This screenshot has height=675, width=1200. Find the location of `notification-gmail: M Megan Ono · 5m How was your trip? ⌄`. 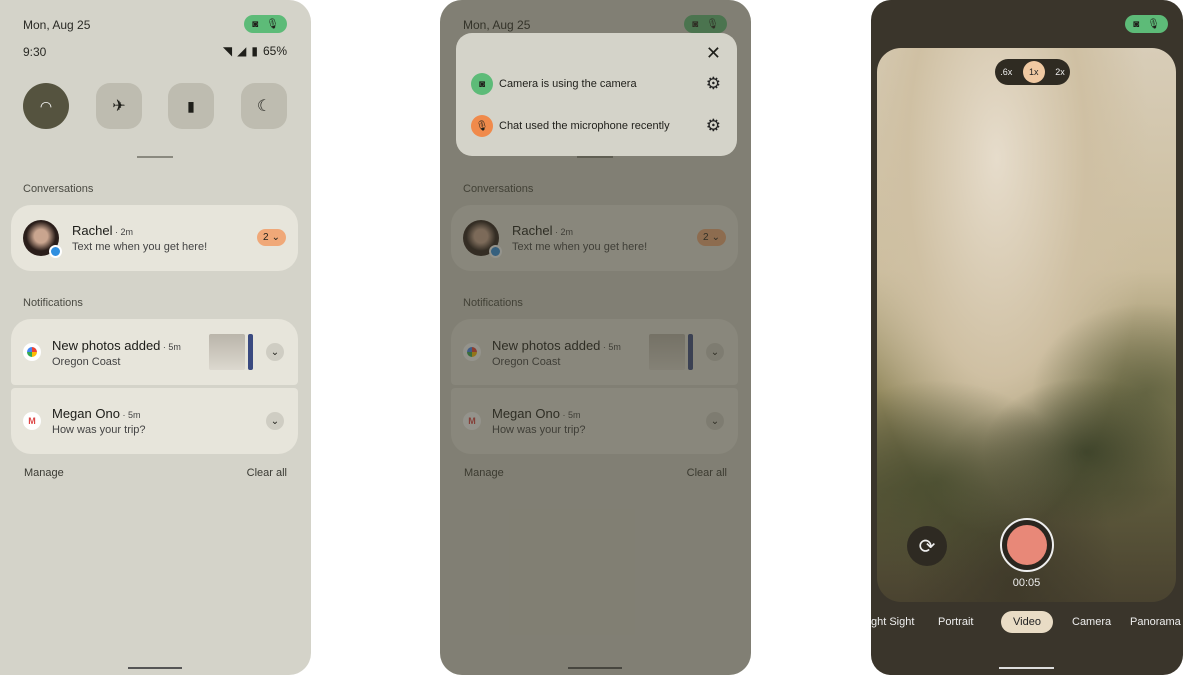

notification-gmail: M Megan Ono · 5m How was your trip? ⌄ is located at coordinates (154, 421).